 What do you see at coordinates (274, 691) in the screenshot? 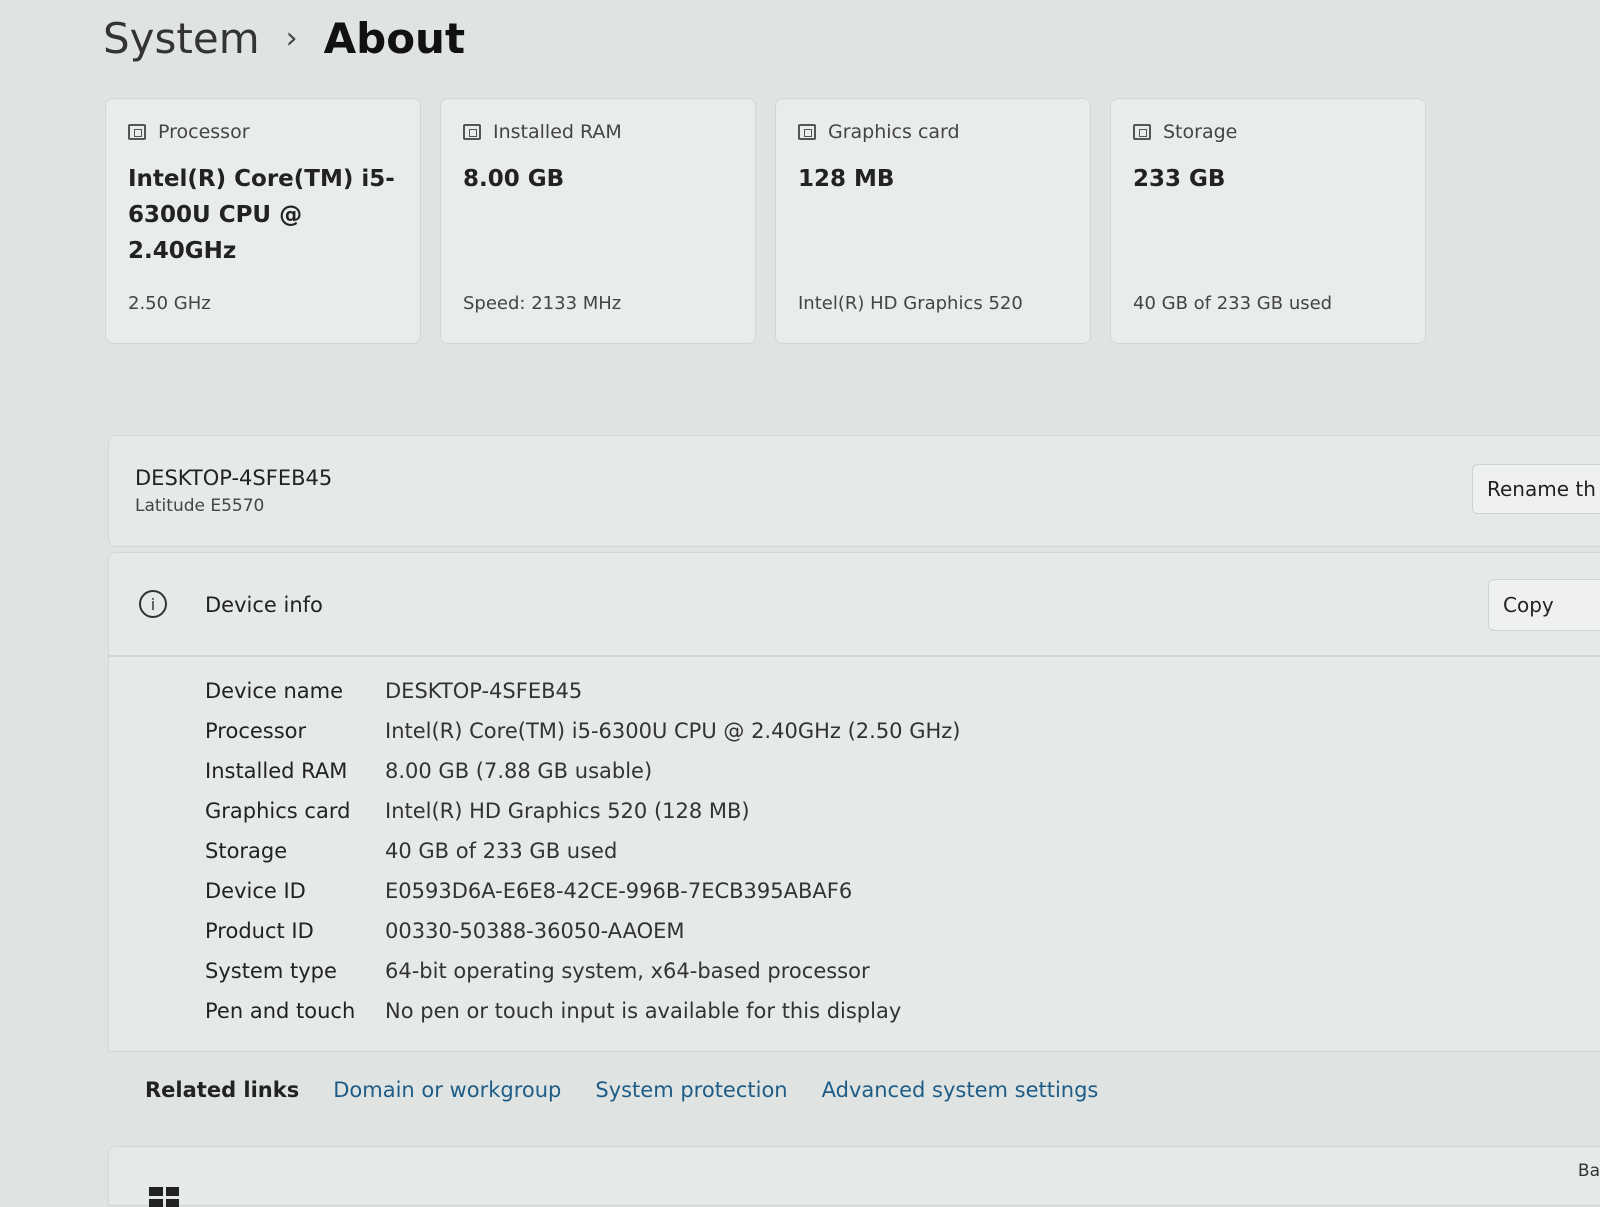
I see `spec-key: Device name` at bounding box center [274, 691].